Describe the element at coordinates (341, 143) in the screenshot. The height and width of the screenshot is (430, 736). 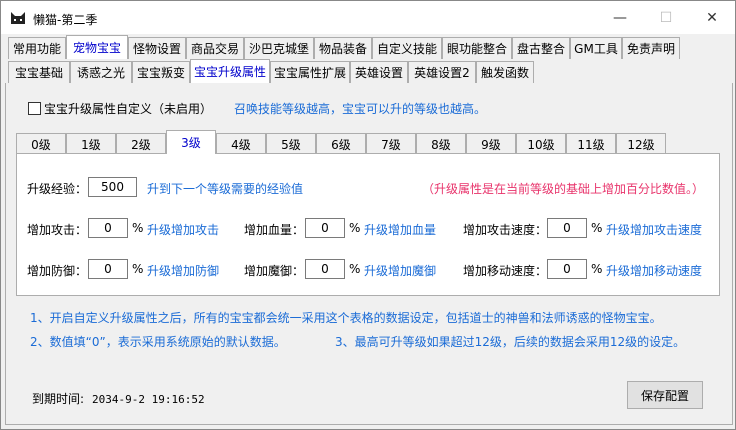
I see `level-tab-6: 6级` at that location.